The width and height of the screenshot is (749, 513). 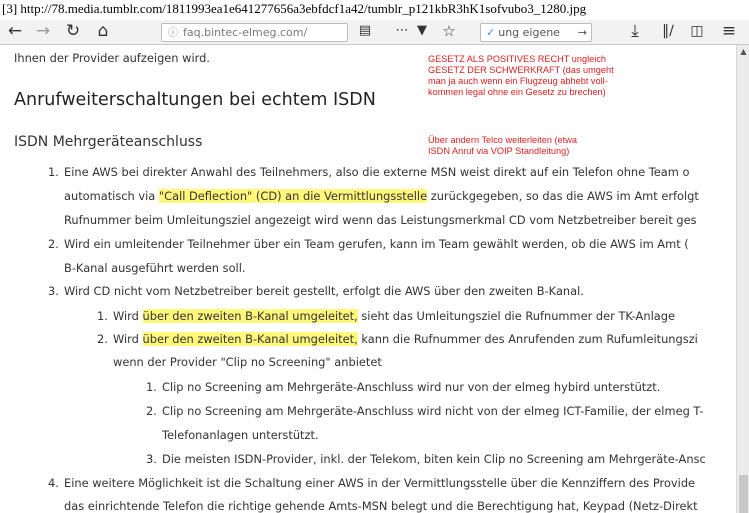 What do you see at coordinates (151, 387) in the screenshot?
I see `subsublist-item-number: 1.` at bounding box center [151, 387].